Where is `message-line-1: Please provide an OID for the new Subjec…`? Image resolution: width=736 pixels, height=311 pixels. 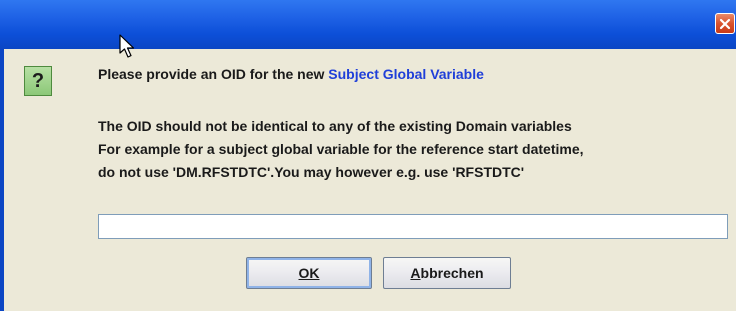 message-line-1: Please provide an OID for the new Subjec… is located at coordinates (291, 74).